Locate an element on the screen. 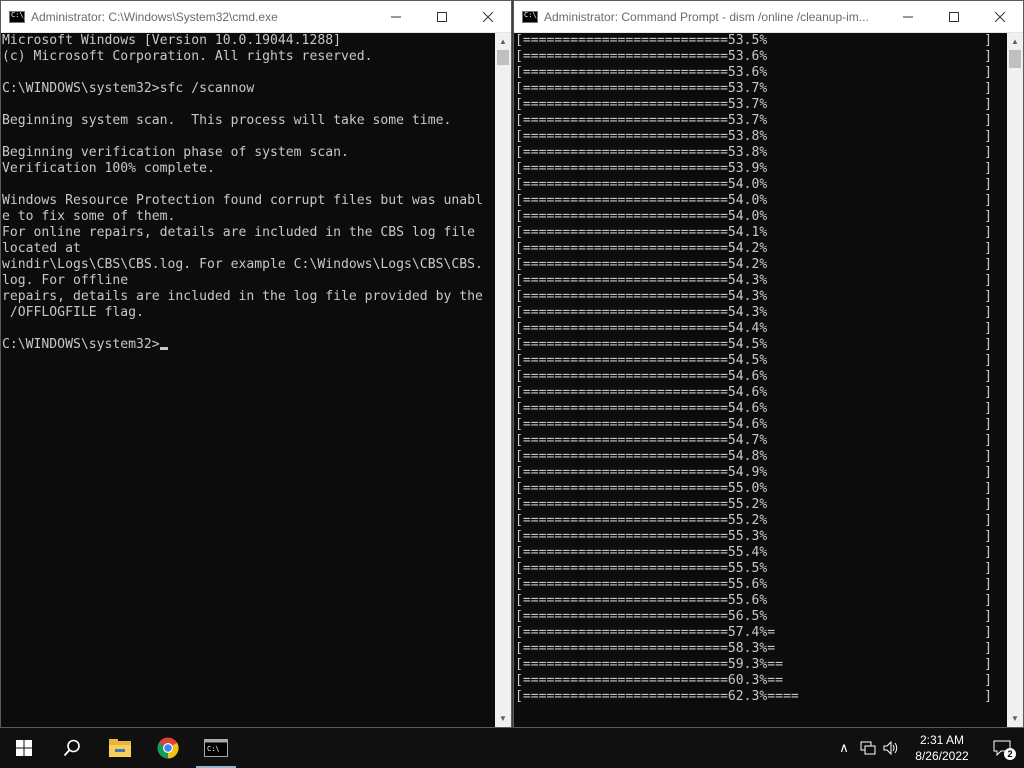 The image size is (1024, 768). progress-percent: 56.5% is located at coordinates (747, 616).